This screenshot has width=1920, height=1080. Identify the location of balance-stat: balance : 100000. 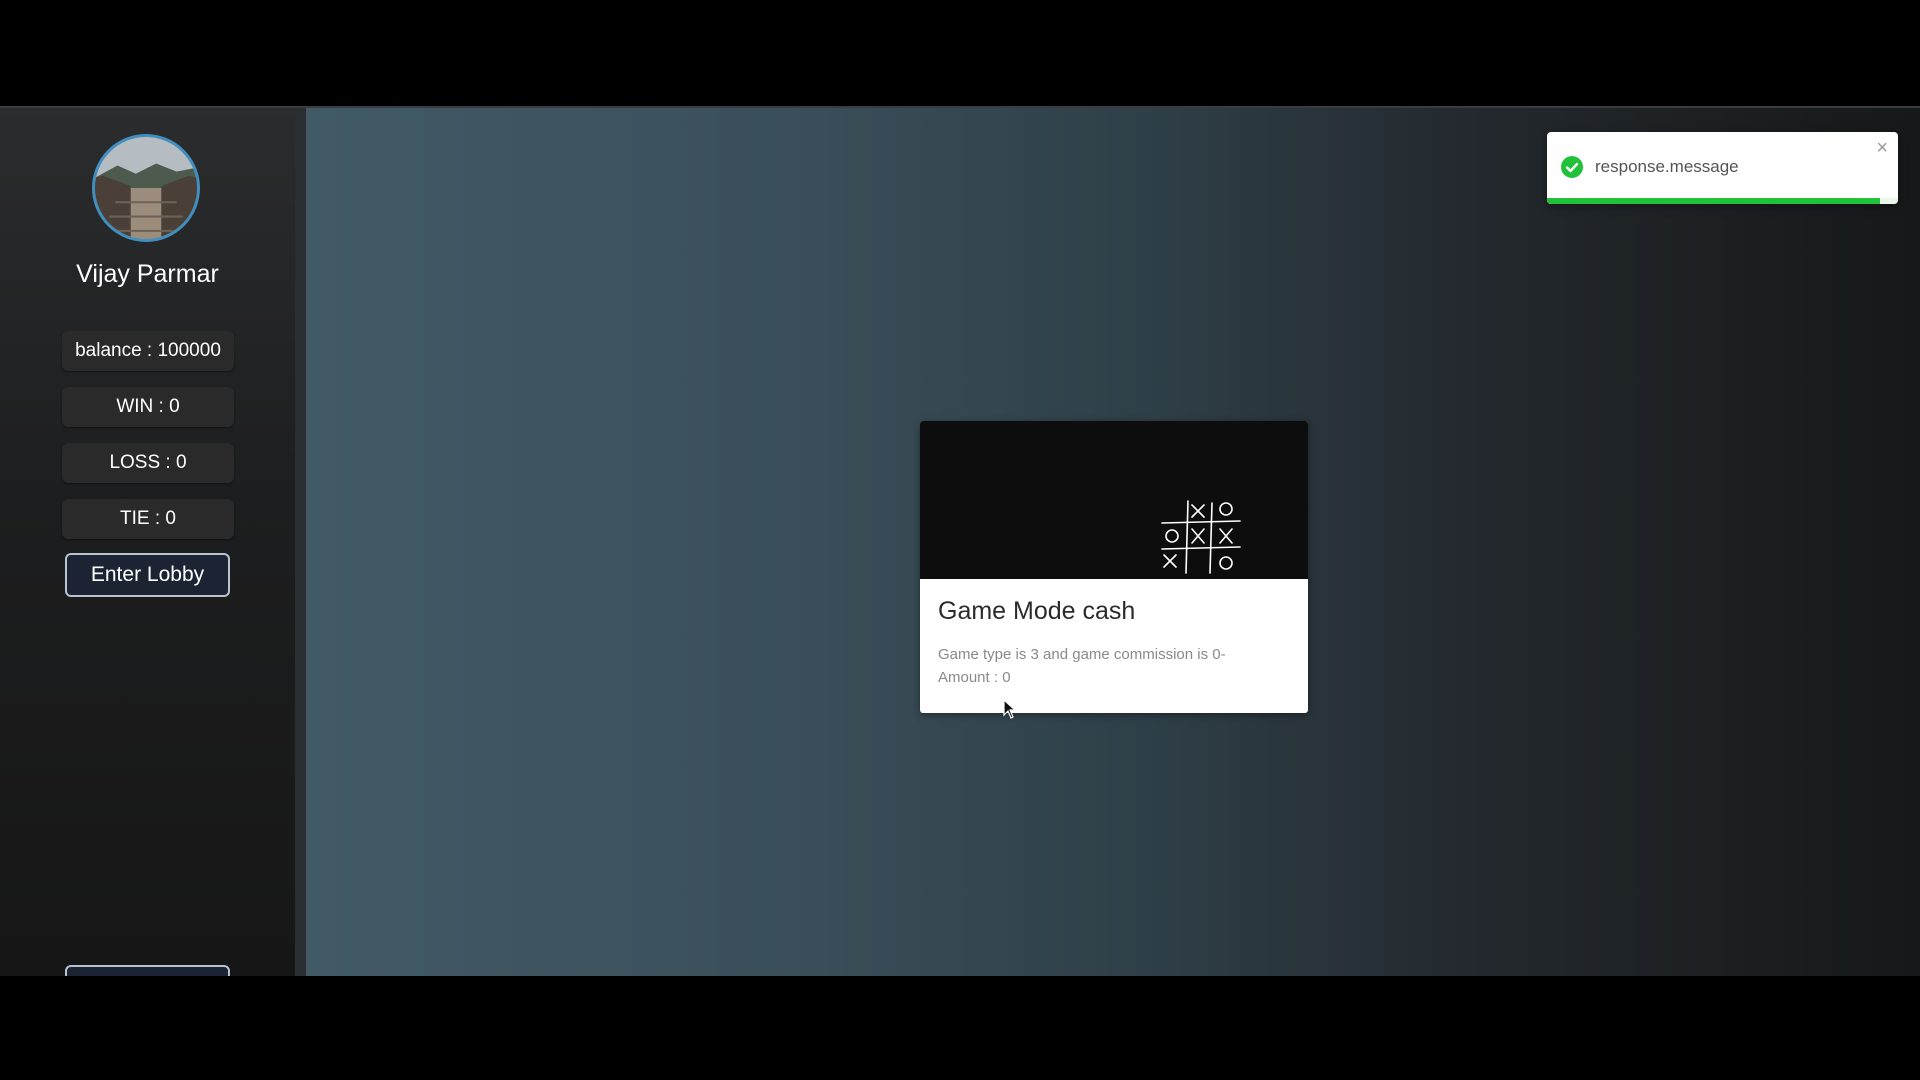
(148, 351).